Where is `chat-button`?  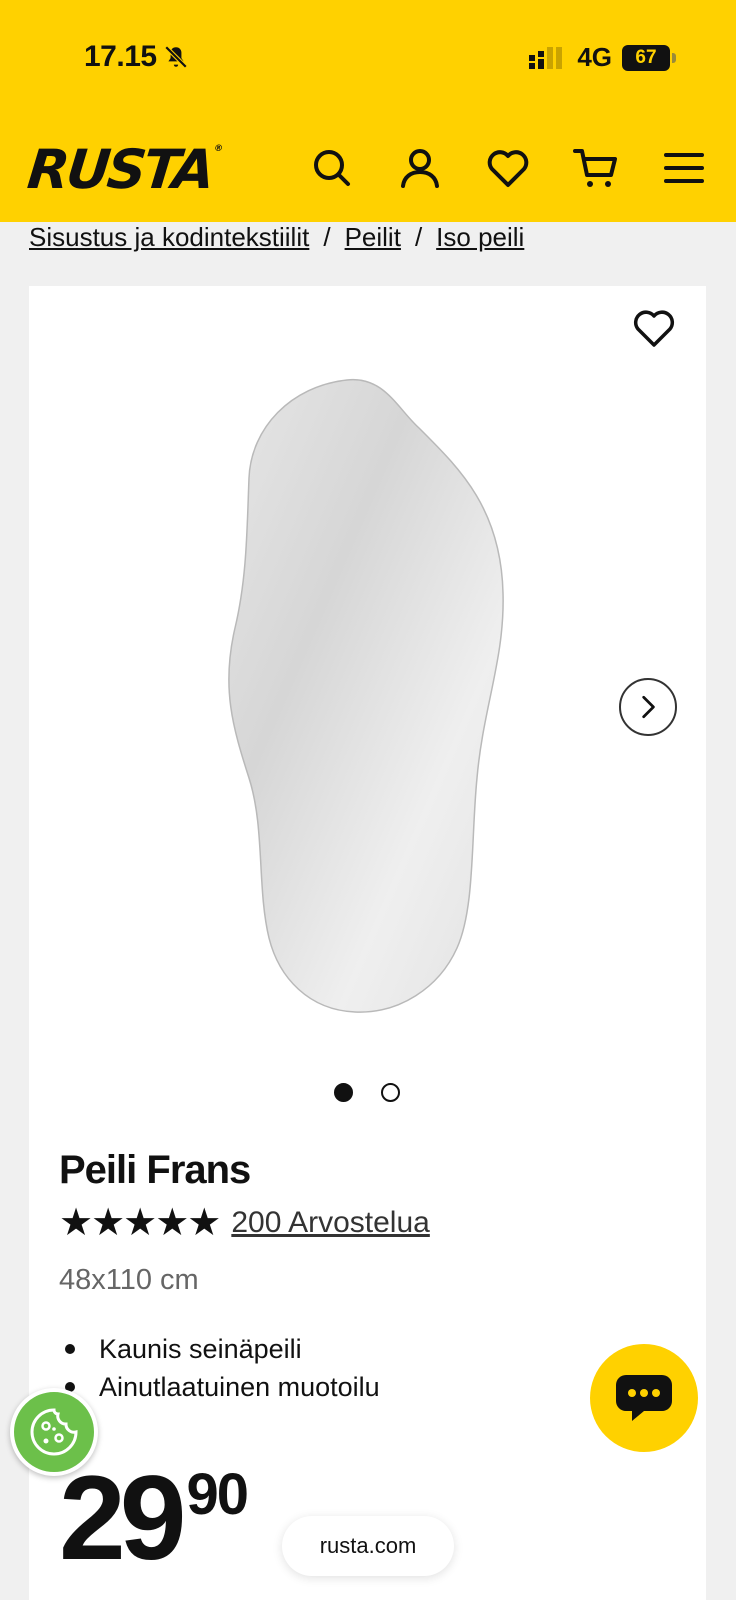 chat-button is located at coordinates (644, 1398).